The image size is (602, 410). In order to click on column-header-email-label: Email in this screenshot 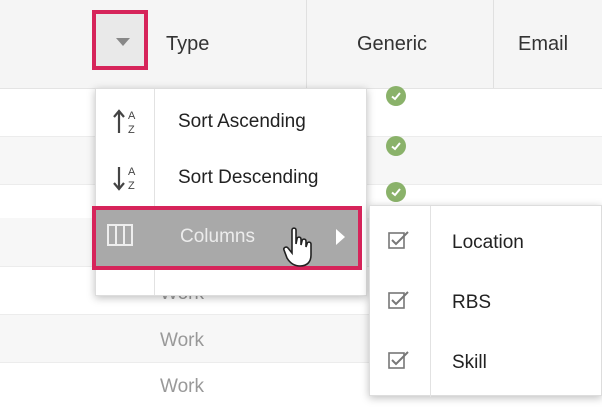, I will do `click(543, 43)`.